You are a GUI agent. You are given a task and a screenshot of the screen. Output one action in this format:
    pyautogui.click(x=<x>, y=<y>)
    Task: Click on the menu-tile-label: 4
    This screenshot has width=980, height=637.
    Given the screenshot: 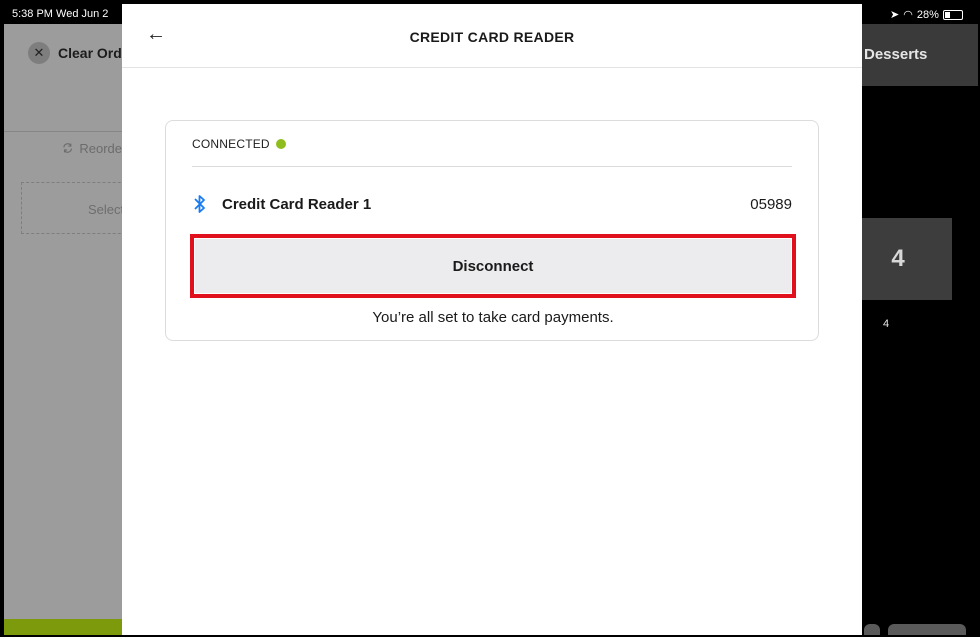 What is the action you would take?
    pyautogui.click(x=886, y=324)
    